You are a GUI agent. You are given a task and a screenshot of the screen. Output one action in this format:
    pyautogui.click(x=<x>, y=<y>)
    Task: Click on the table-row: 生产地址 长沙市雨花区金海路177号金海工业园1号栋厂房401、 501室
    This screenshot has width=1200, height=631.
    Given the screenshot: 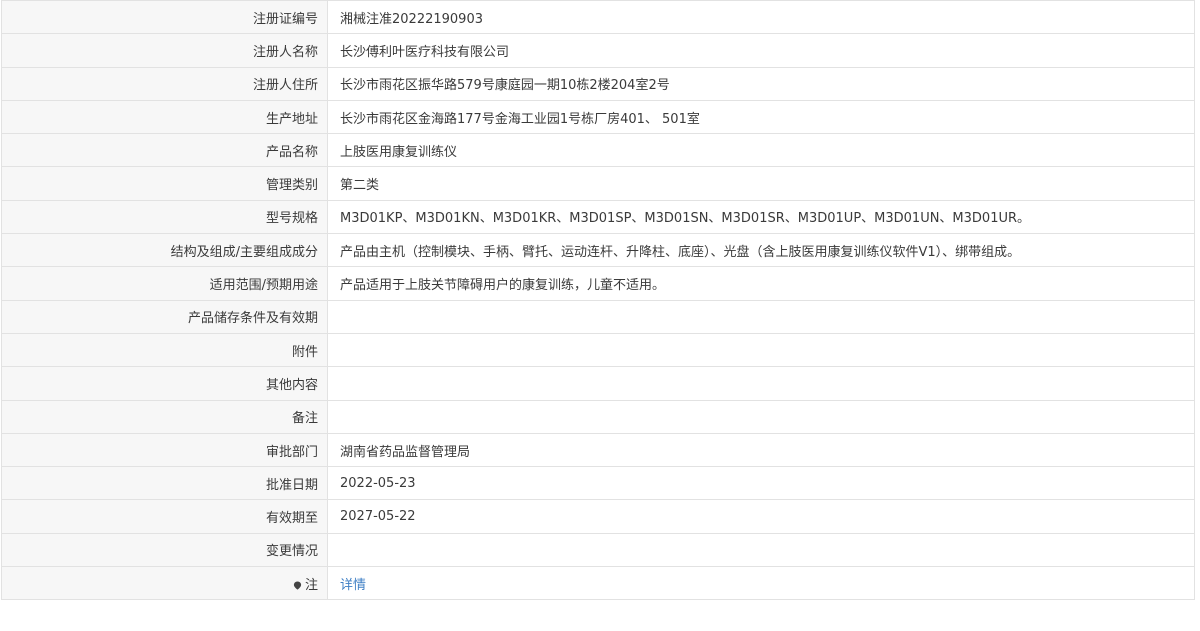 What is the action you would take?
    pyautogui.click(x=598, y=117)
    